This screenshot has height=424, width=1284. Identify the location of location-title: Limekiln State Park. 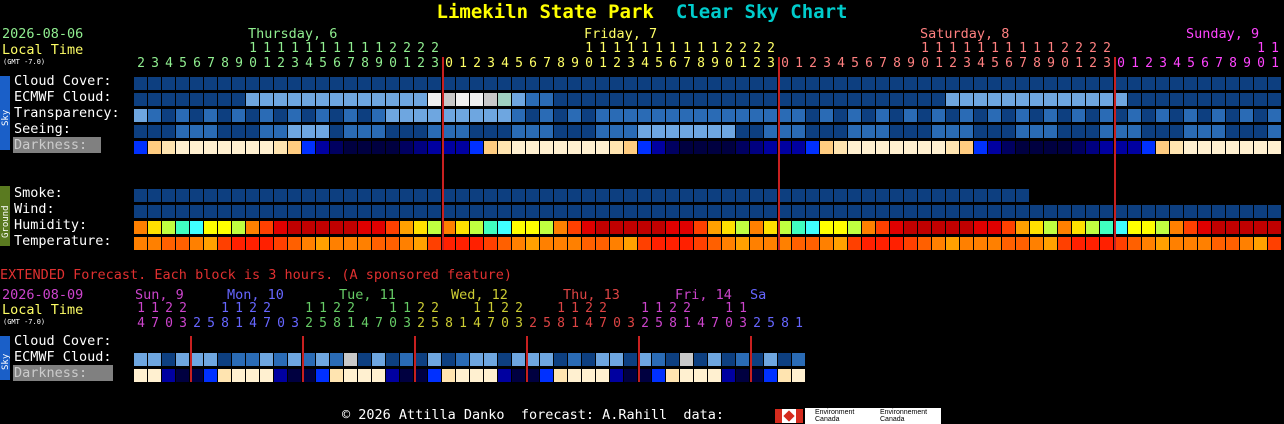
(545, 12).